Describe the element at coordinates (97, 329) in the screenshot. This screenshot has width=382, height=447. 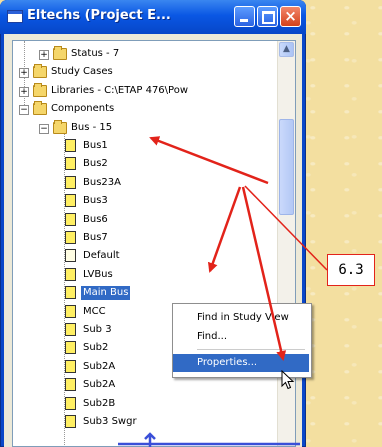
I see `tree-item-label: Sub 3` at that location.